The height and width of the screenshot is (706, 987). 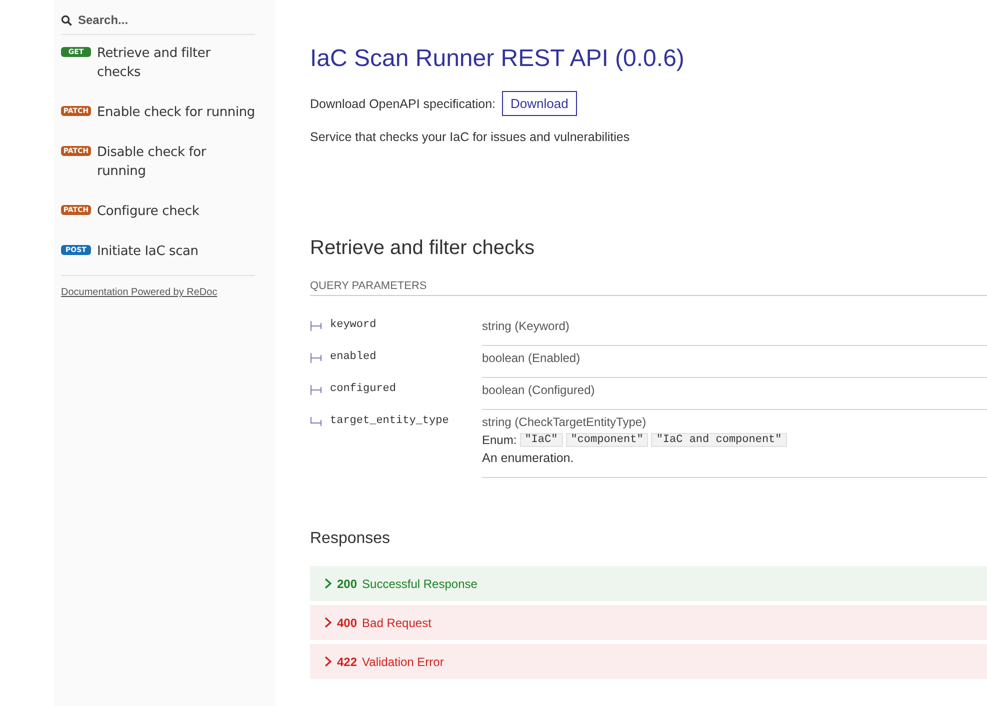 What do you see at coordinates (528, 458) in the screenshot?
I see `param-description: An enumeration.` at bounding box center [528, 458].